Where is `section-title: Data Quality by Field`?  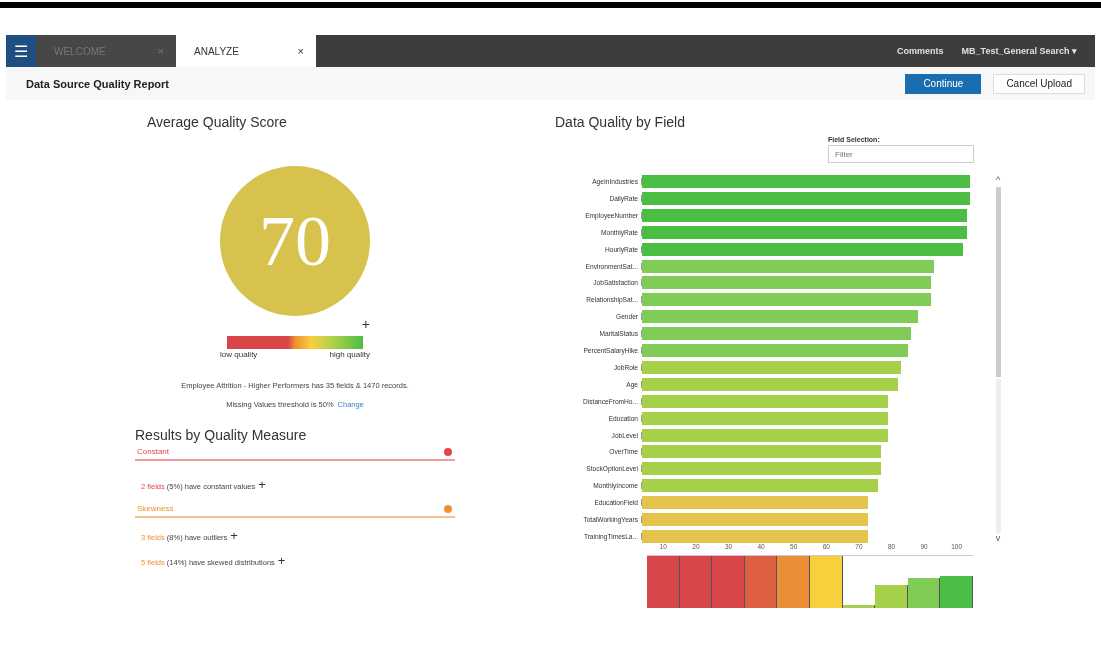 section-title: Data Quality by Field is located at coordinates (620, 122).